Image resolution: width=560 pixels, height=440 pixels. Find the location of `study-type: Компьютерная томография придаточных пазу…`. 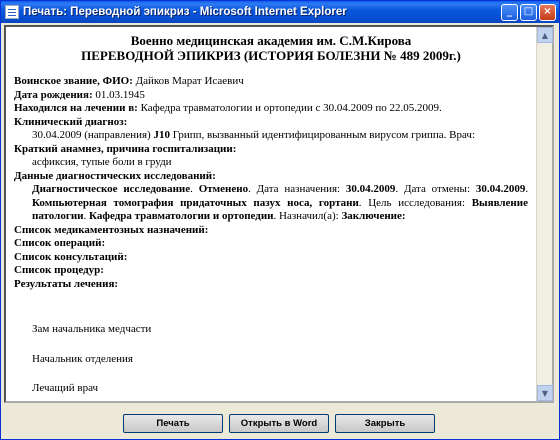

study-type: Компьютерная томография придаточных пазу… is located at coordinates (195, 202).